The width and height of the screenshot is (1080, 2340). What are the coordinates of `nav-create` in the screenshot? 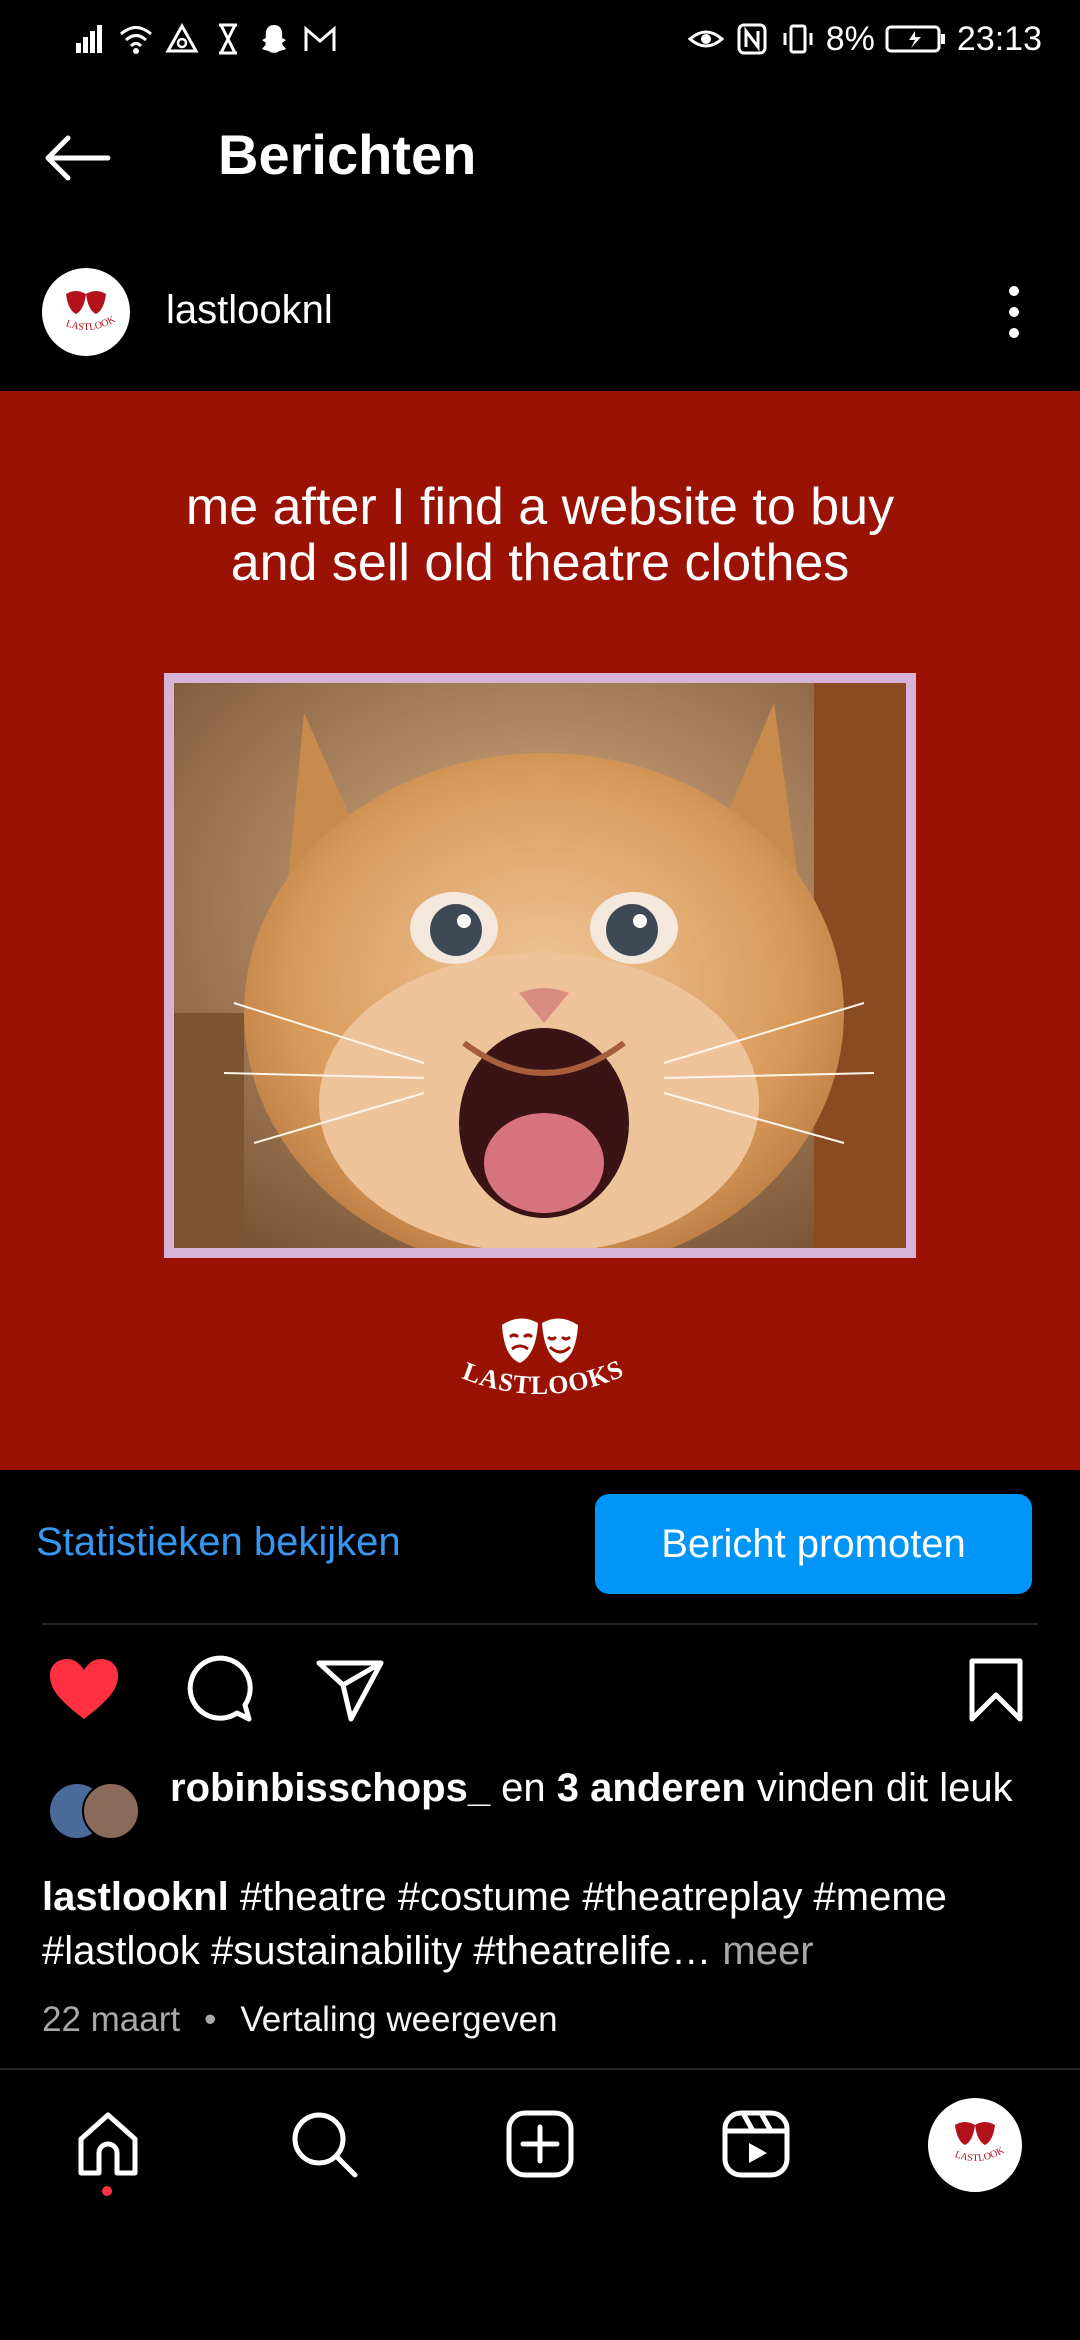 It's located at (540, 2146).